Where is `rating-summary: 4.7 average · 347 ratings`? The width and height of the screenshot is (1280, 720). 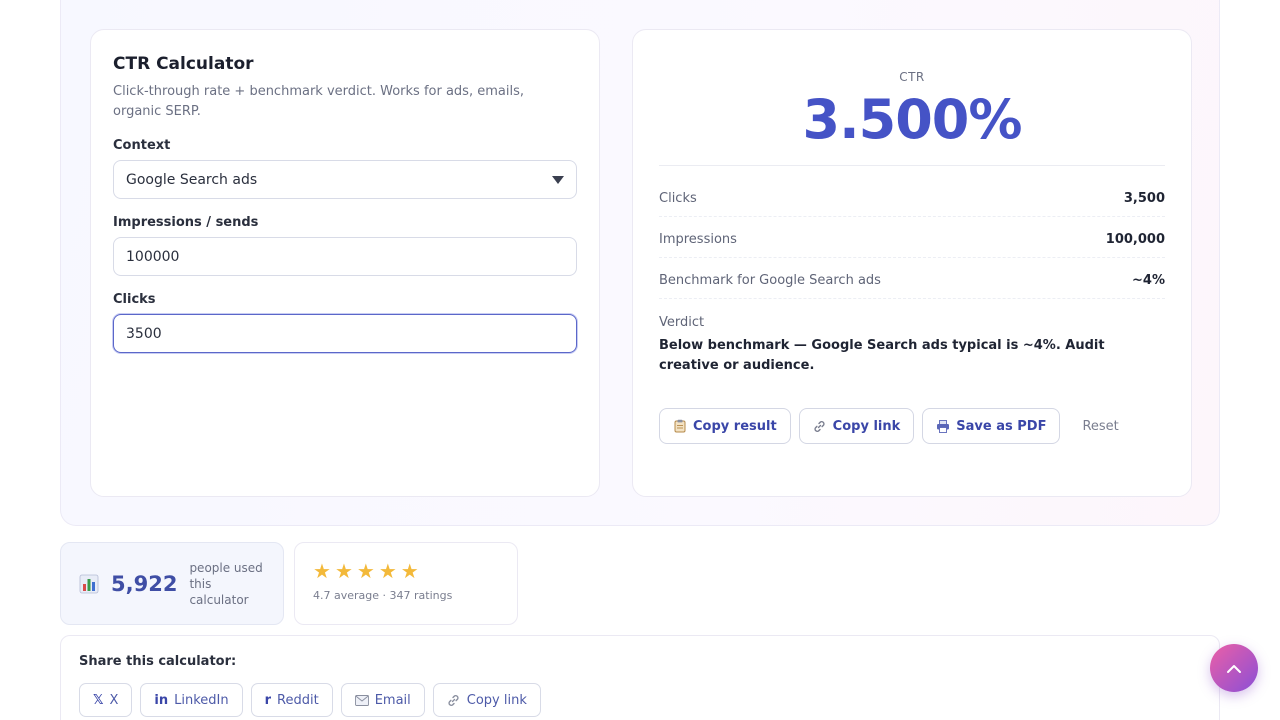 rating-summary: 4.7 average · 347 ratings is located at coordinates (383, 595).